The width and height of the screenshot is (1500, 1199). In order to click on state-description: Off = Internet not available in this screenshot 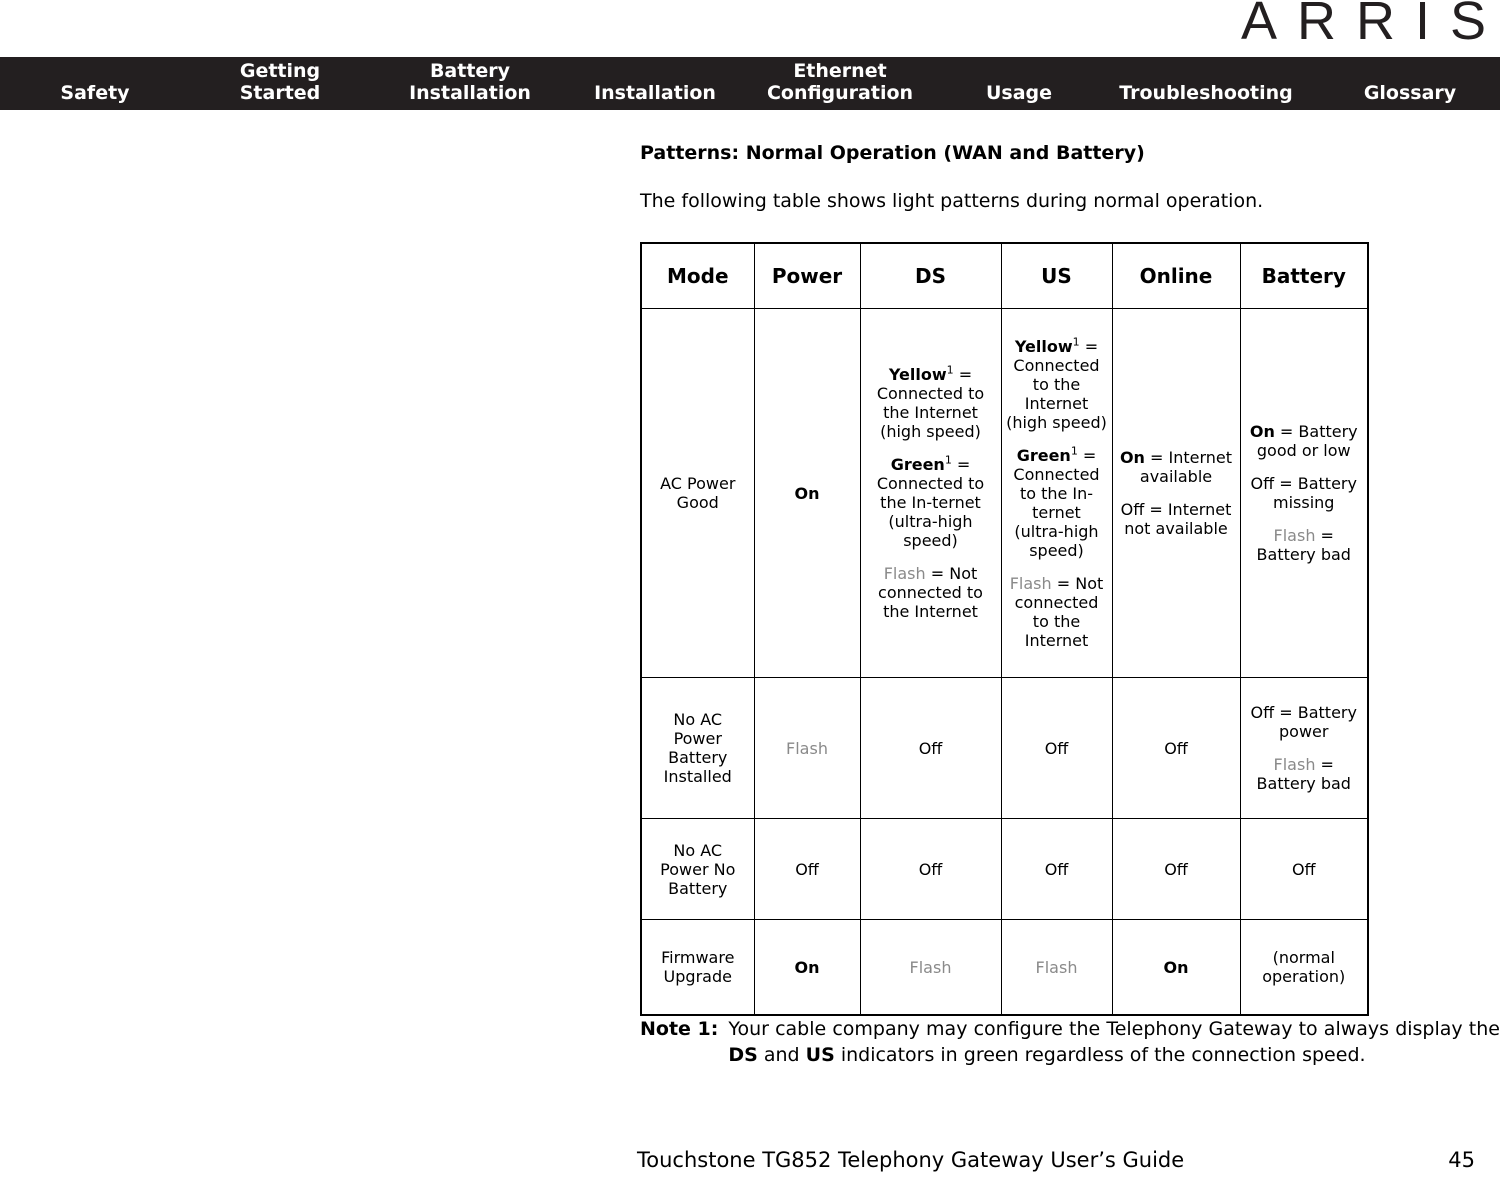, I will do `click(1176, 519)`.